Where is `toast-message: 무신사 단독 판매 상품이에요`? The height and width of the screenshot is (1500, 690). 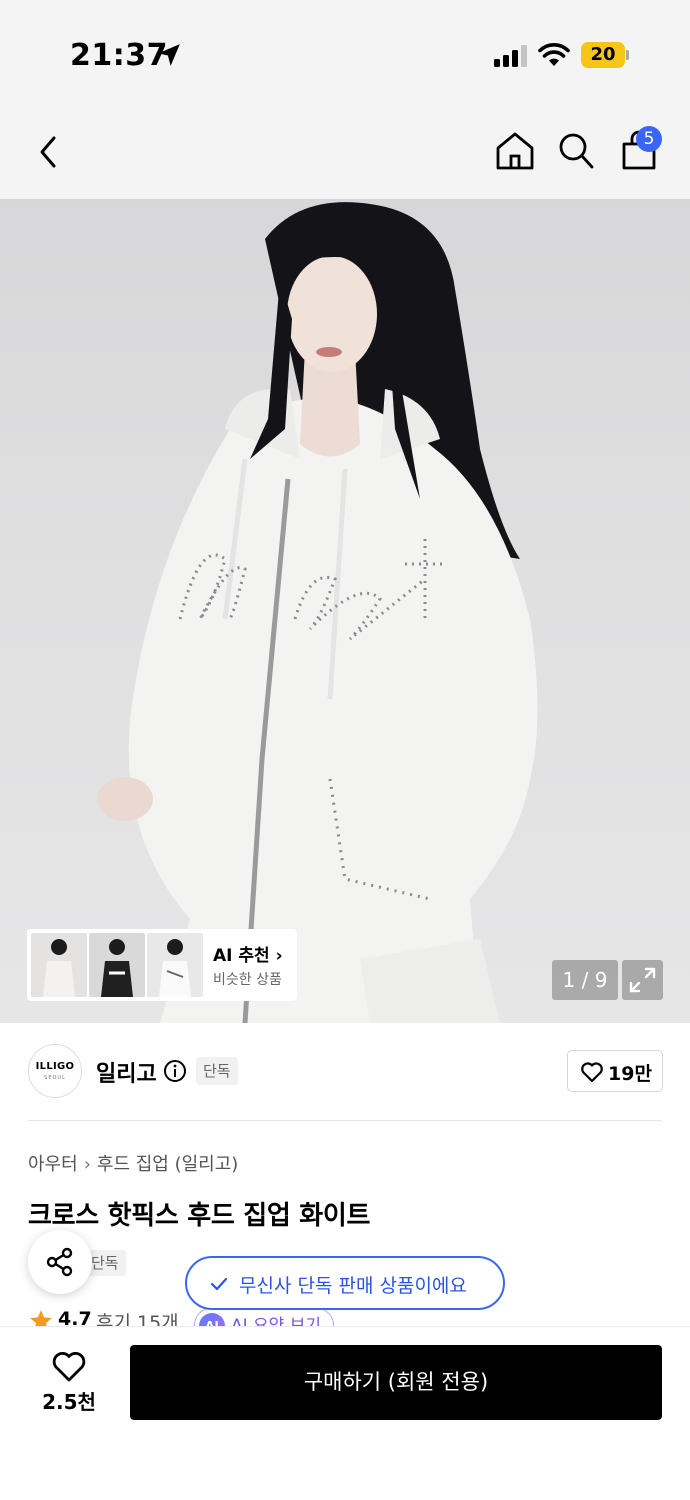 toast-message: 무신사 단독 판매 상품이에요 is located at coordinates (353, 1286).